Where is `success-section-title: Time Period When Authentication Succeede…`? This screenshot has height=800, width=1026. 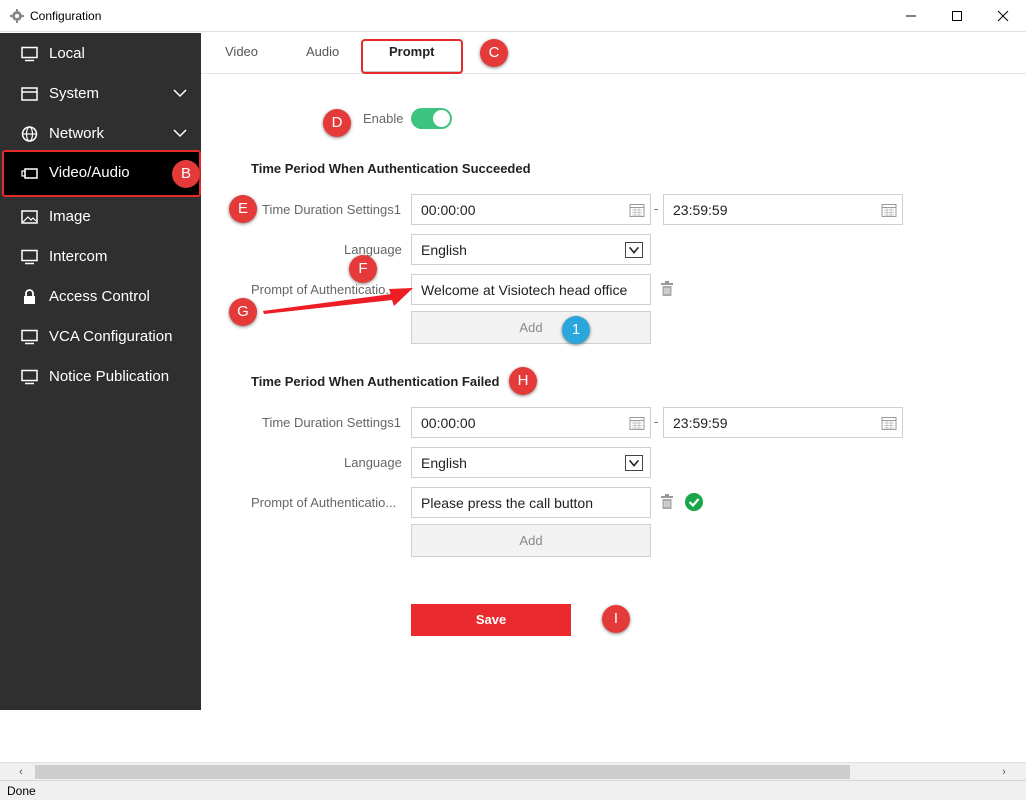
success-section-title: Time Period When Authentication Succeede… is located at coordinates (391, 168).